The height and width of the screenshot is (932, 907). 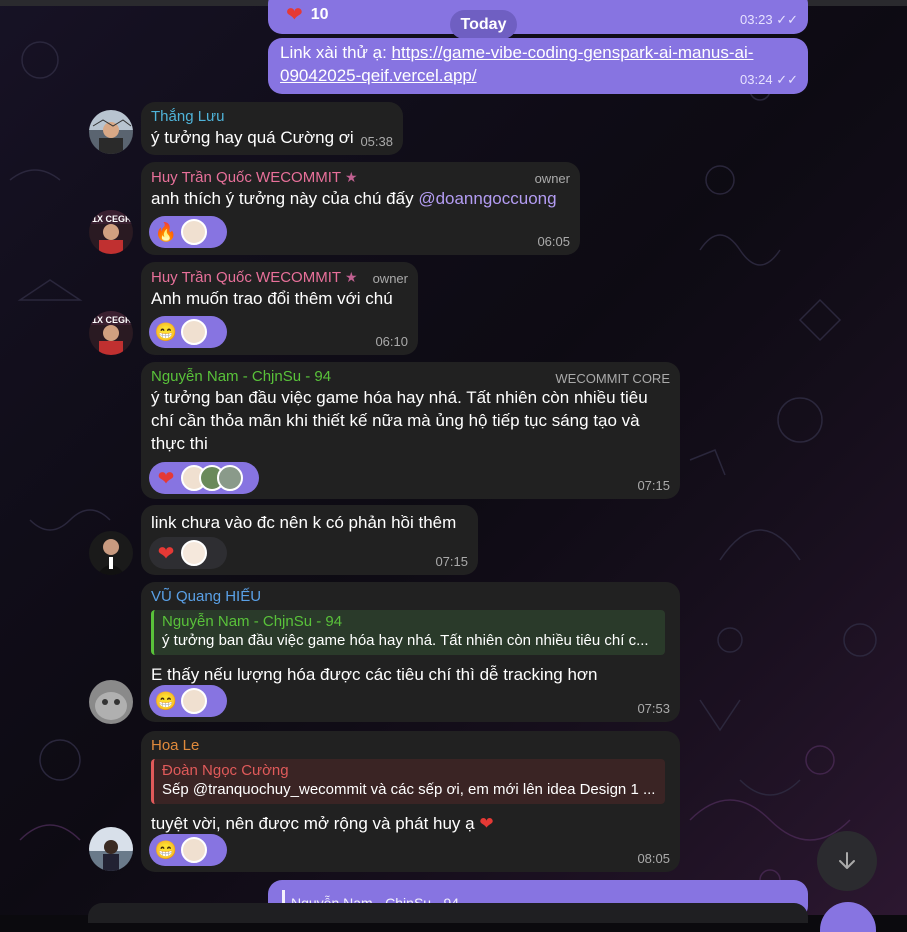 What do you see at coordinates (653, 708) in the screenshot?
I see `message-time: 07:53` at bounding box center [653, 708].